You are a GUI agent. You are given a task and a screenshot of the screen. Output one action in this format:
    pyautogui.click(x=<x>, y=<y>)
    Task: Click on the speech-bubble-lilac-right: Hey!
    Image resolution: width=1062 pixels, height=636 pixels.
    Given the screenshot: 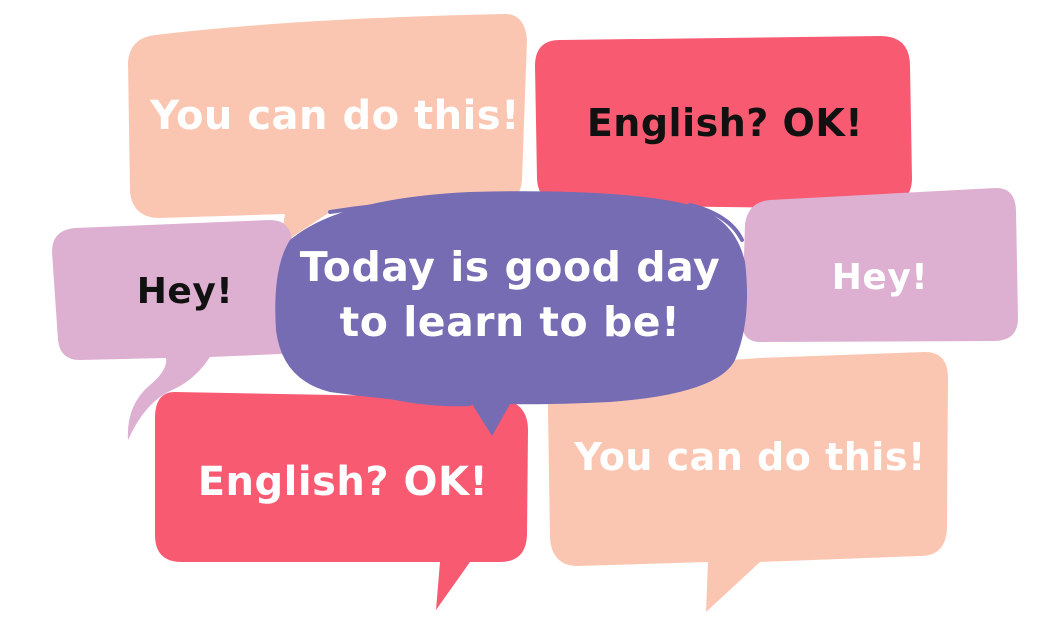 What is the action you would take?
    pyautogui.click(x=880, y=264)
    